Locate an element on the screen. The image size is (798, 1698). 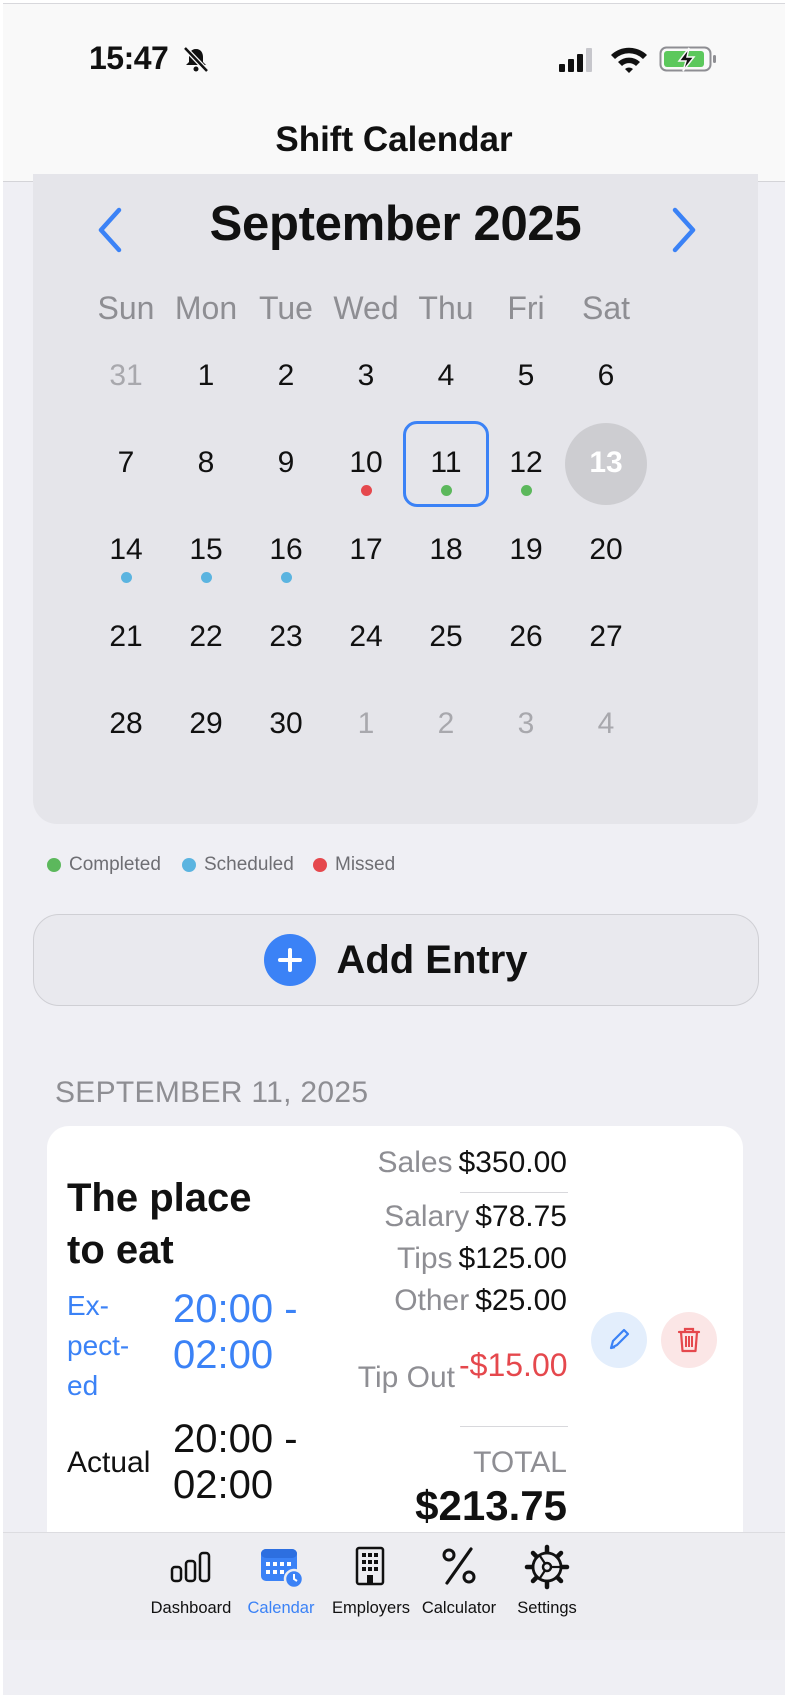
calendar-day: 17 is located at coordinates (366, 551).